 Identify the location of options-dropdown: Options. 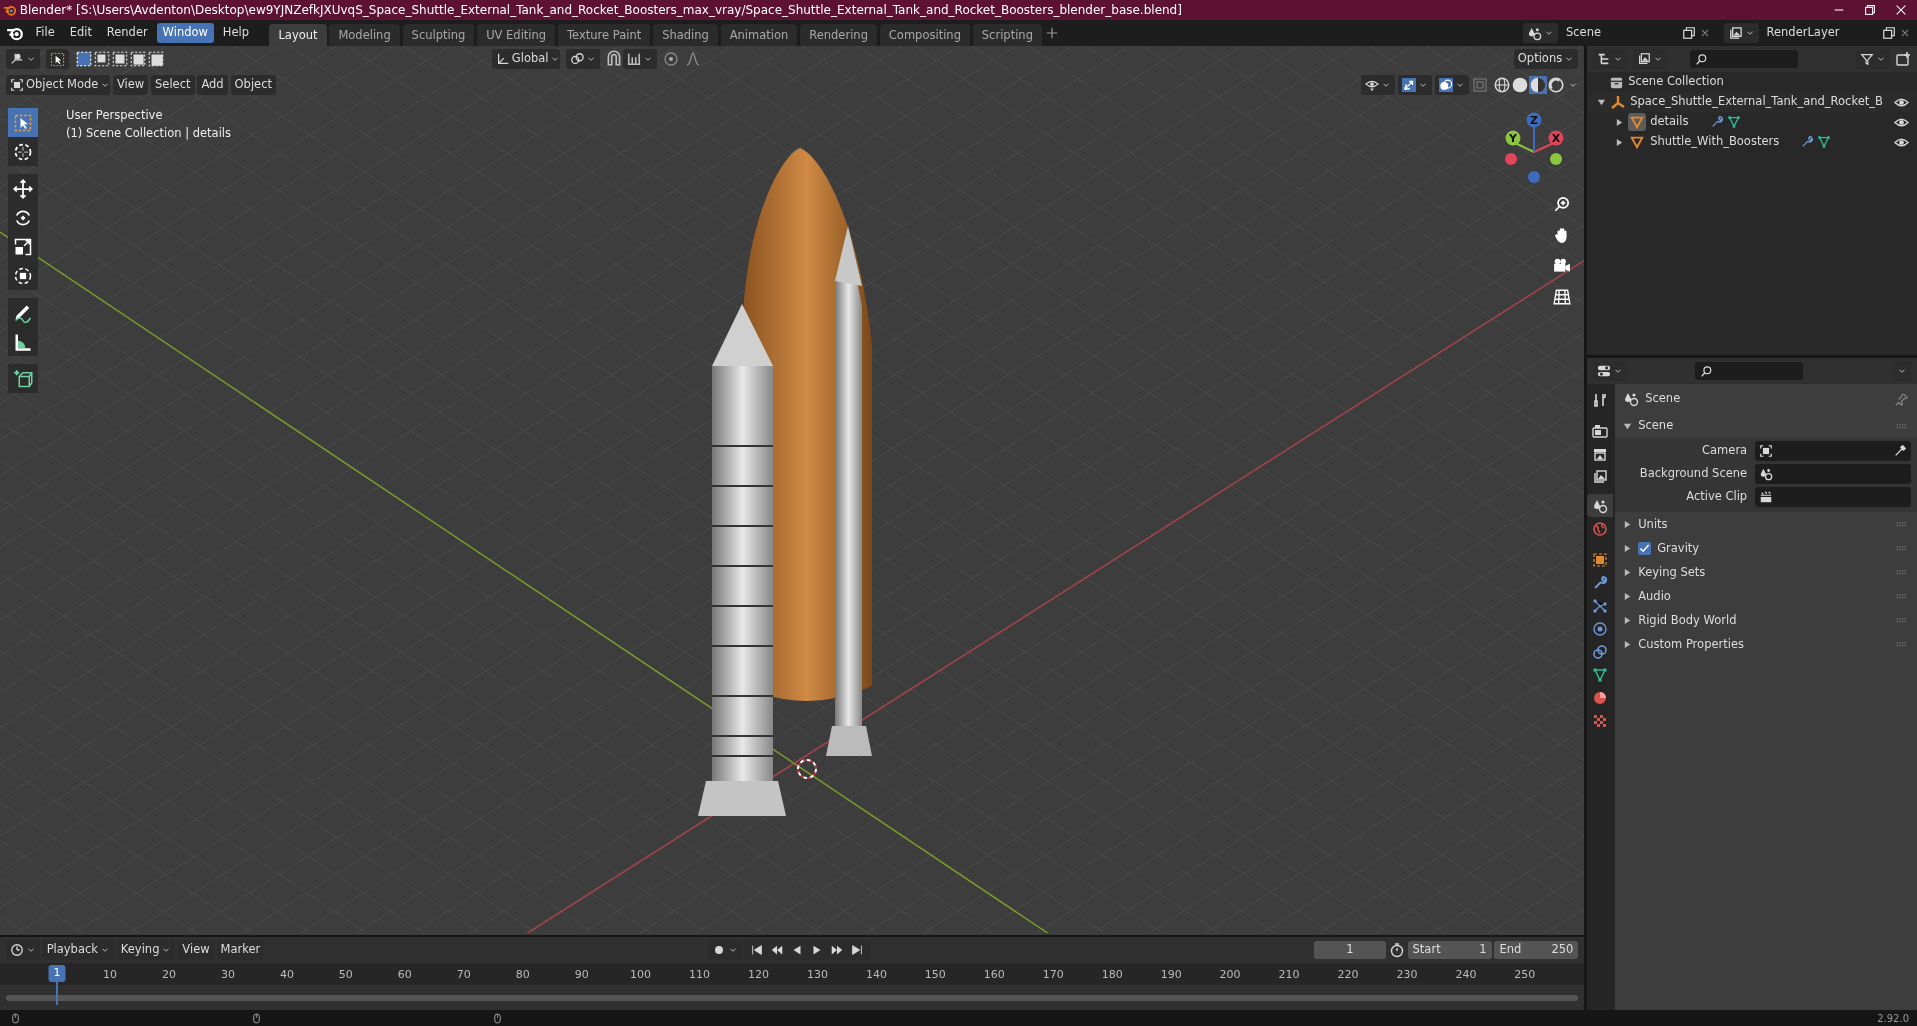
(1546, 59).